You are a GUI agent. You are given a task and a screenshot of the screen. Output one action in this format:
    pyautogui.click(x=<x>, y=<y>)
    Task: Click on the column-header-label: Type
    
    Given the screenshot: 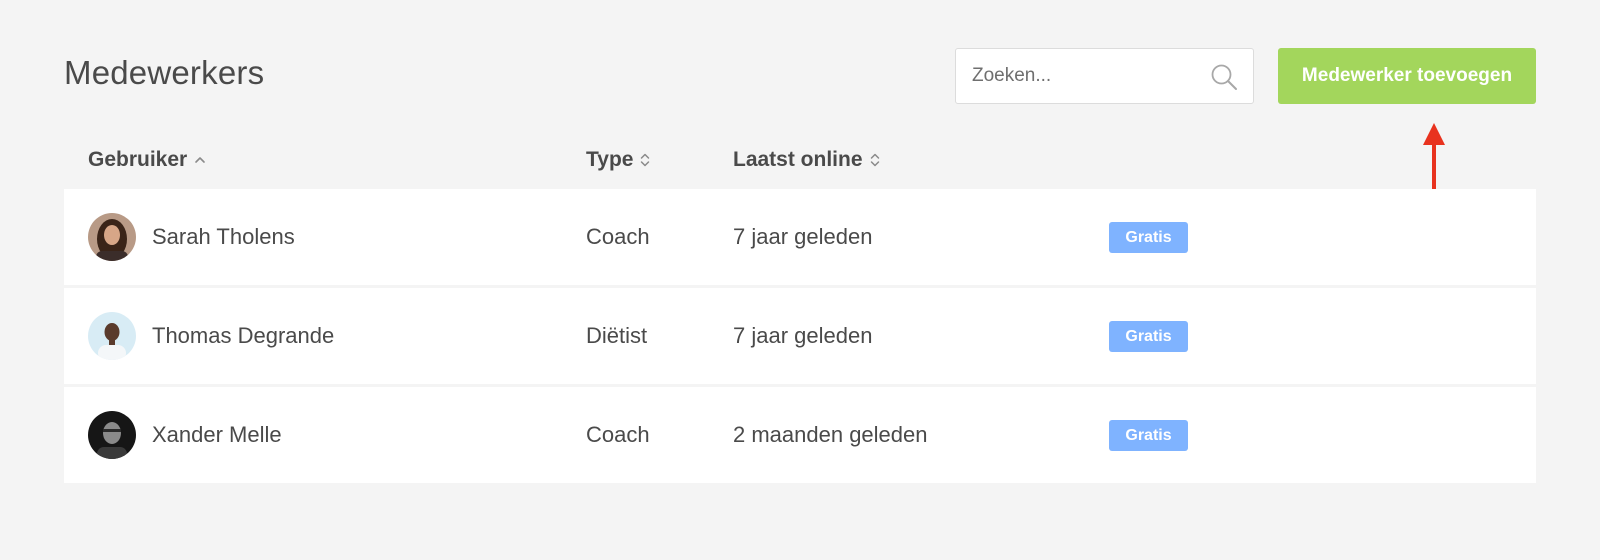 What is the action you would take?
    pyautogui.click(x=610, y=159)
    